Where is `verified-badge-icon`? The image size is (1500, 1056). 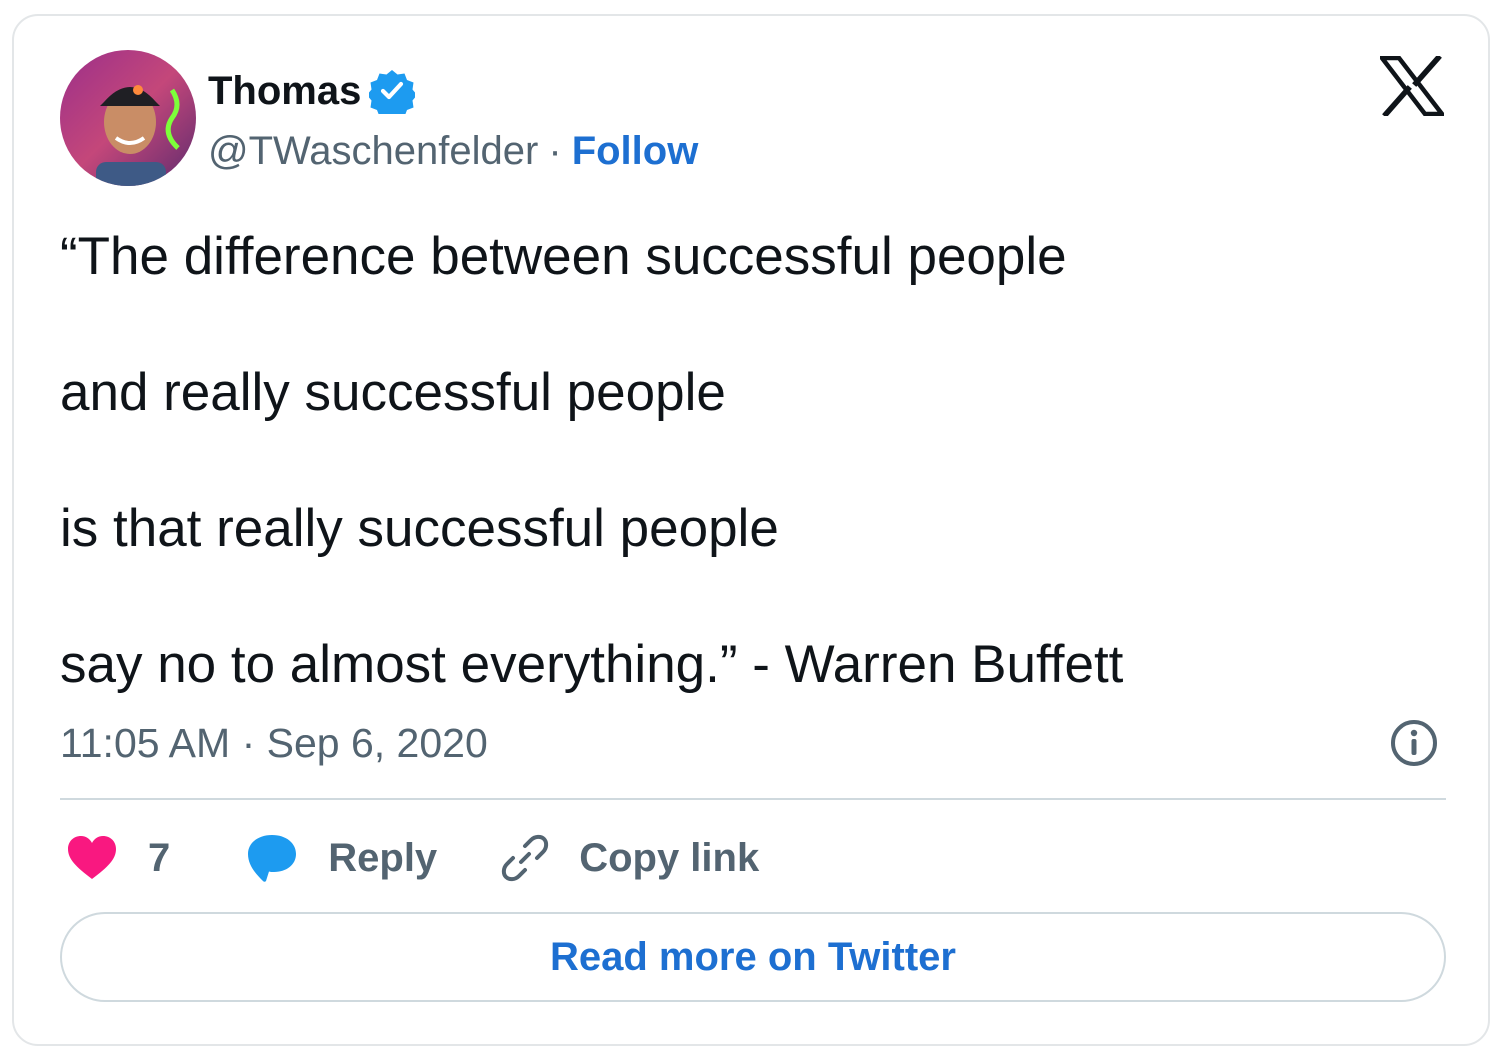 verified-badge-icon is located at coordinates (392, 91).